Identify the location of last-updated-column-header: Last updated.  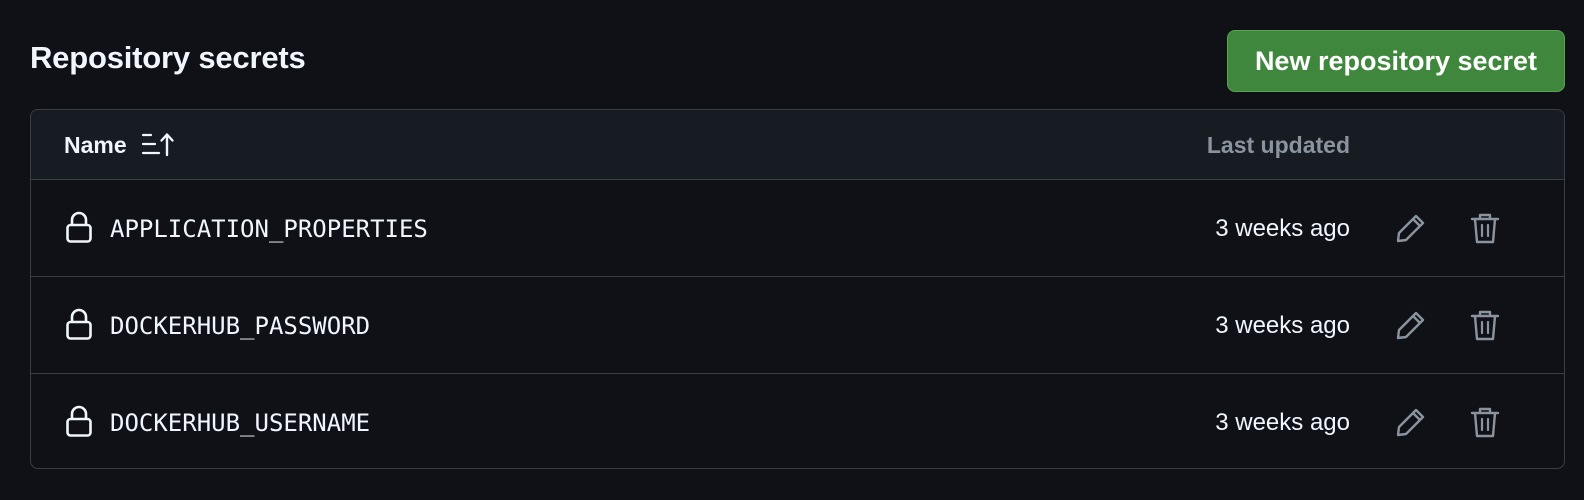
(1278, 144).